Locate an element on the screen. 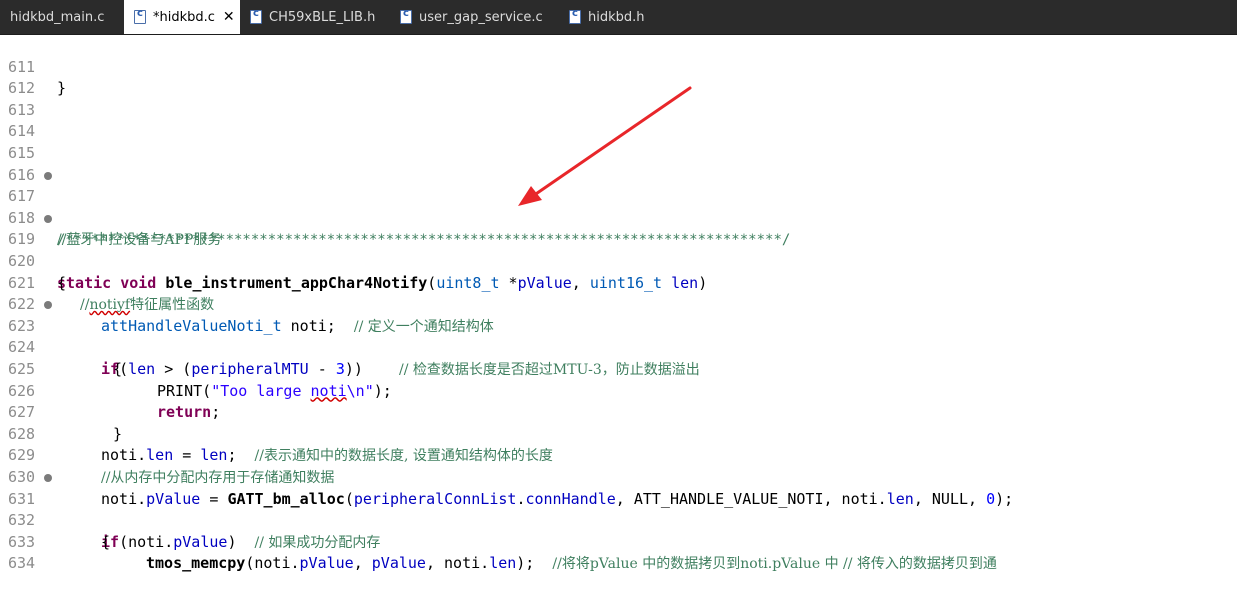  code-token: (noti. is located at coordinates (272, 563).